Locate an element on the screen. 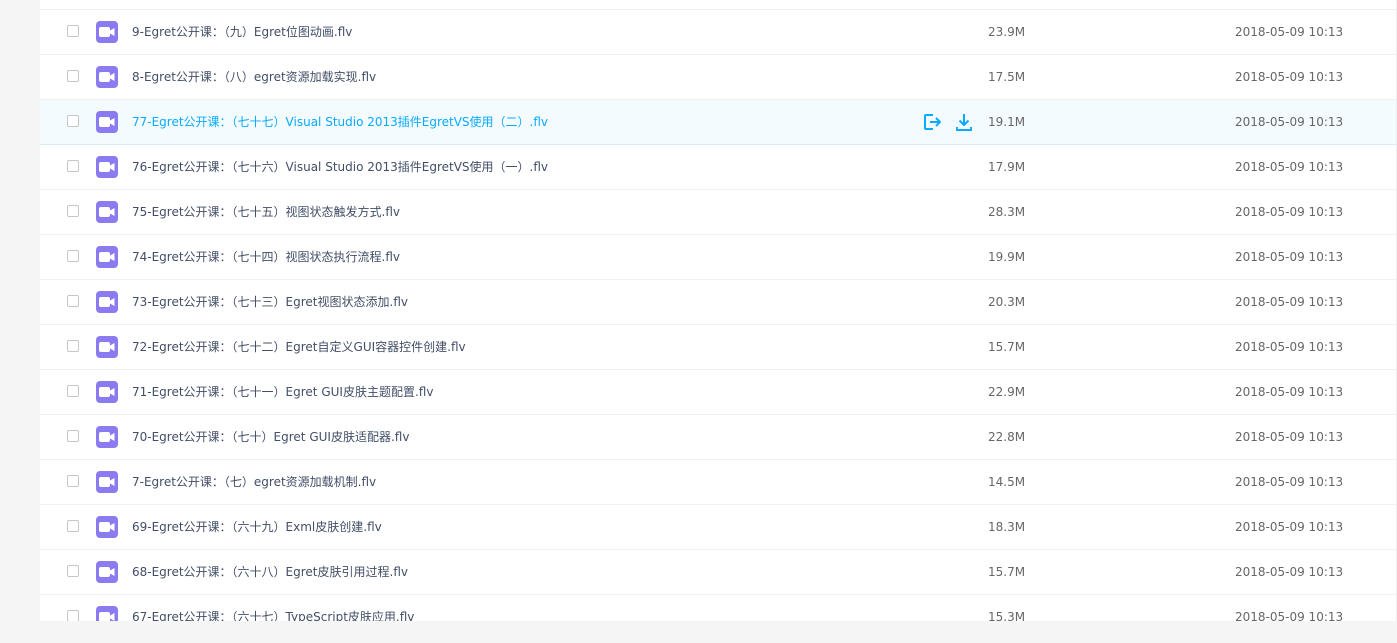 The height and width of the screenshot is (643, 1397). file-name: 69-Egret公开课：（六十九）Exml皮肤创建.flv is located at coordinates (257, 527).